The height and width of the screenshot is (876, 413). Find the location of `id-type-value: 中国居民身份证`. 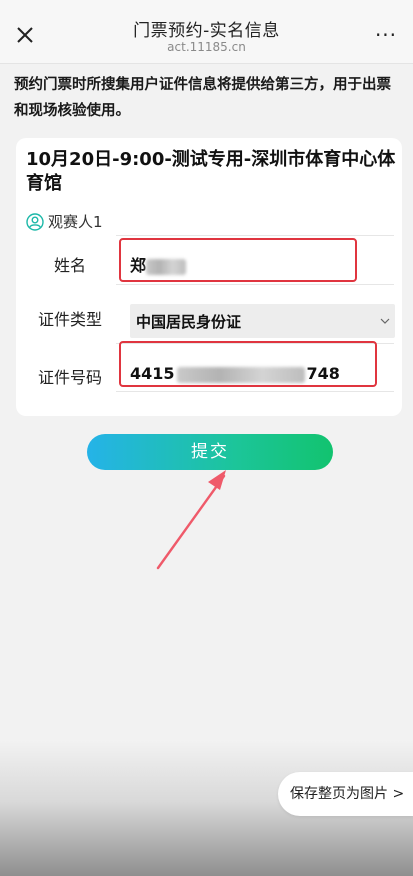

id-type-value: 中国居民身份证 is located at coordinates (189, 322).